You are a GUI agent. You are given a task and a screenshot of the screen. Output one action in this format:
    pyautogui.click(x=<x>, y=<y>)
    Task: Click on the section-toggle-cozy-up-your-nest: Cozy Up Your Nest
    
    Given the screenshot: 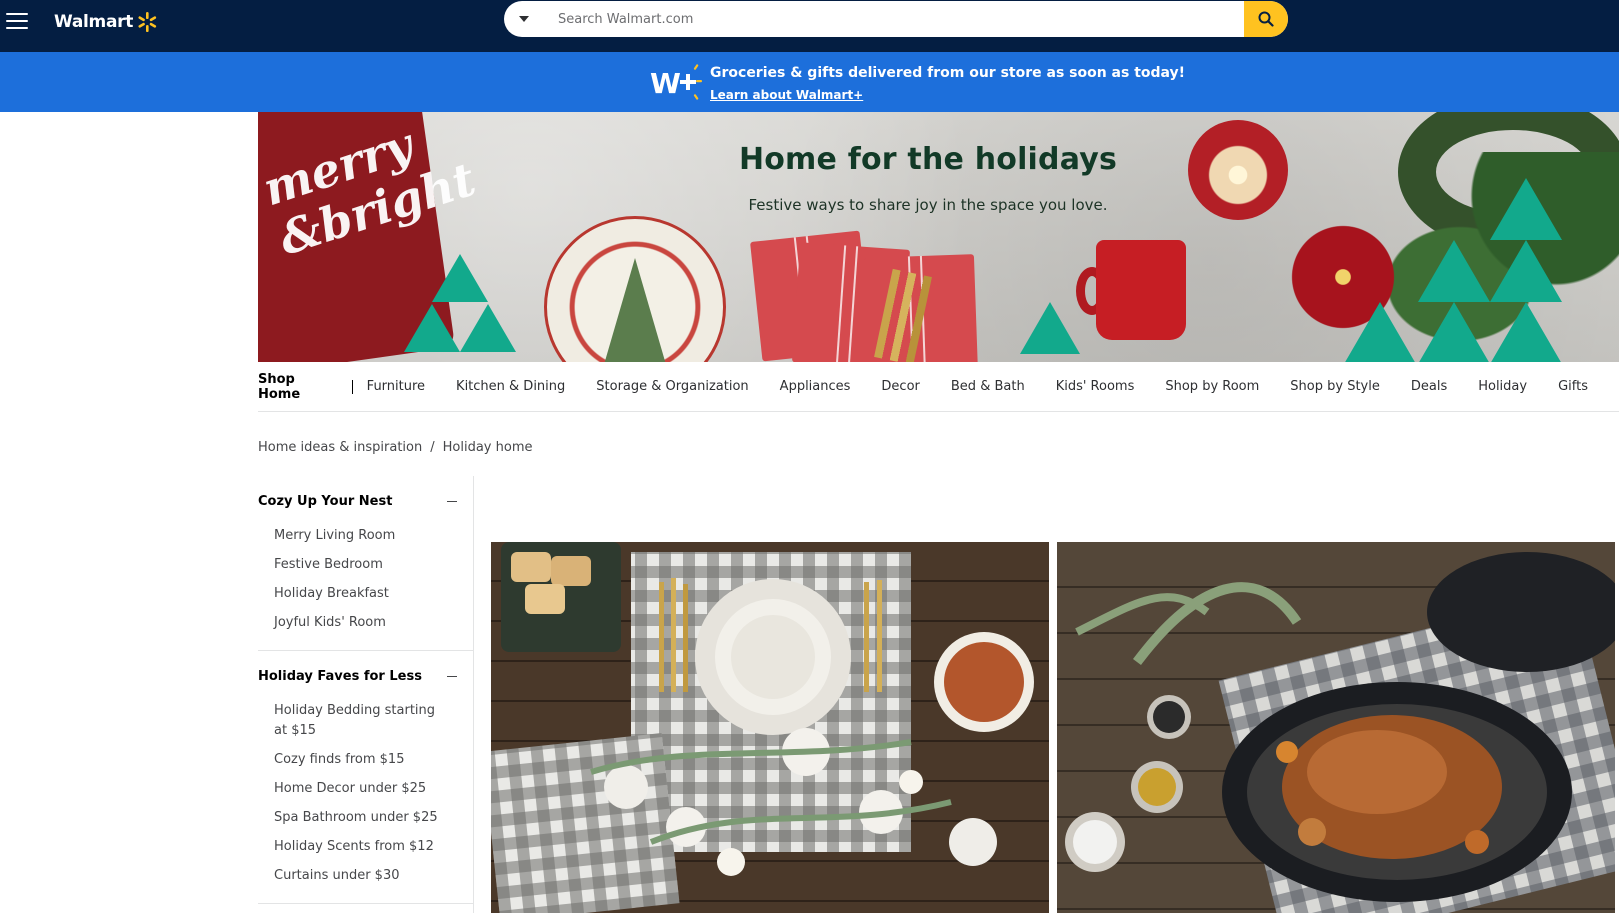 What is the action you would take?
    pyautogui.click(x=365, y=501)
    